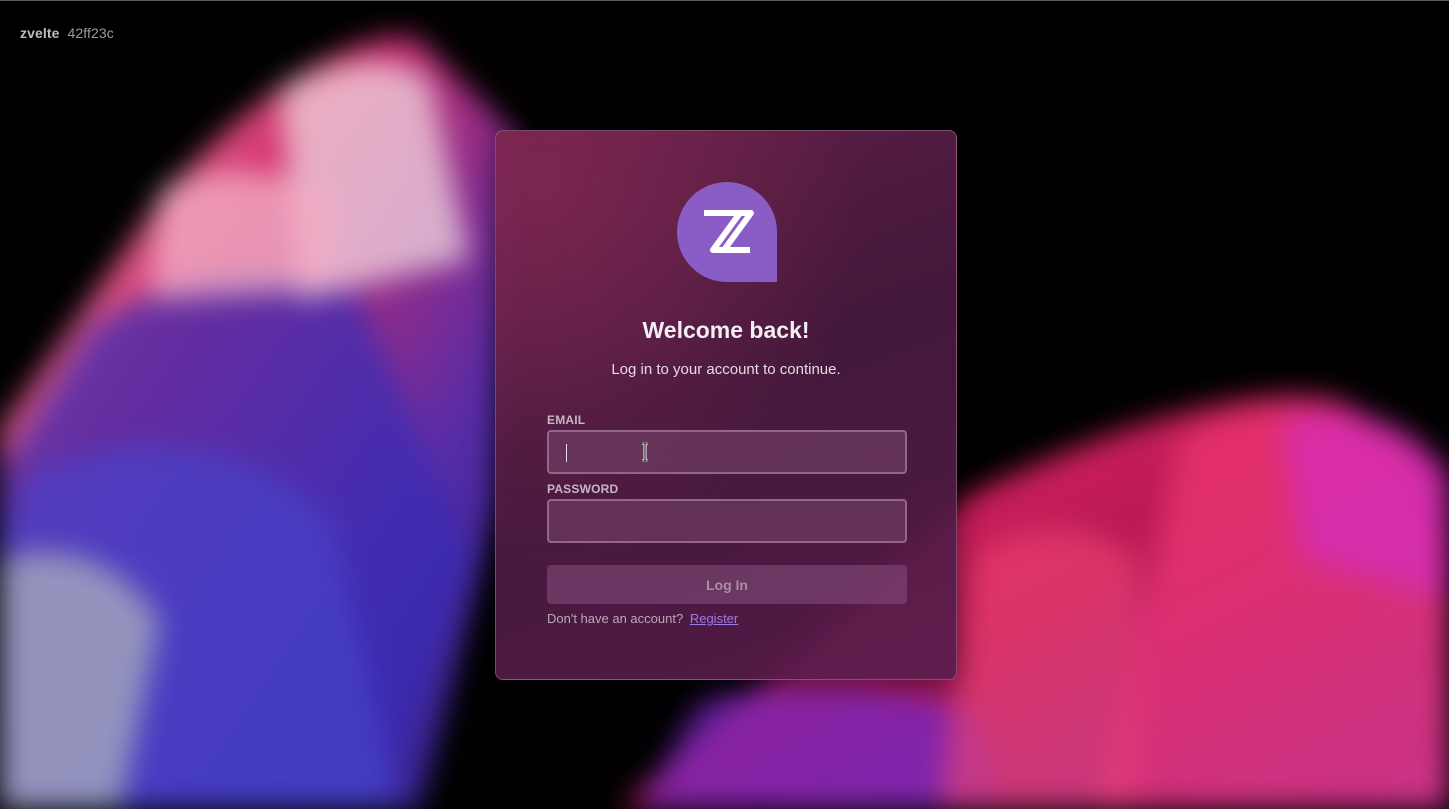 This screenshot has height=809, width=1449. What do you see at coordinates (724, 0) in the screenshot?
I see `window-top-border` at bounding box center [724, 0].